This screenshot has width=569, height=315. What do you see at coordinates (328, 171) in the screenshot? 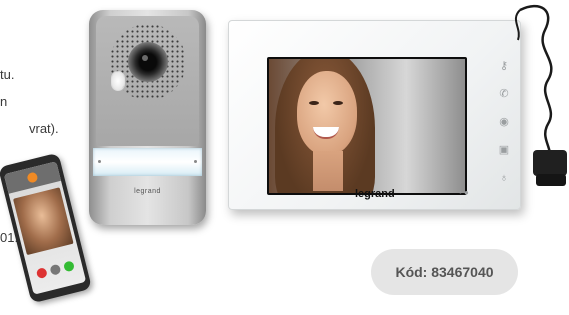
I see `visitor-neck` at bounding box center [328, 171].